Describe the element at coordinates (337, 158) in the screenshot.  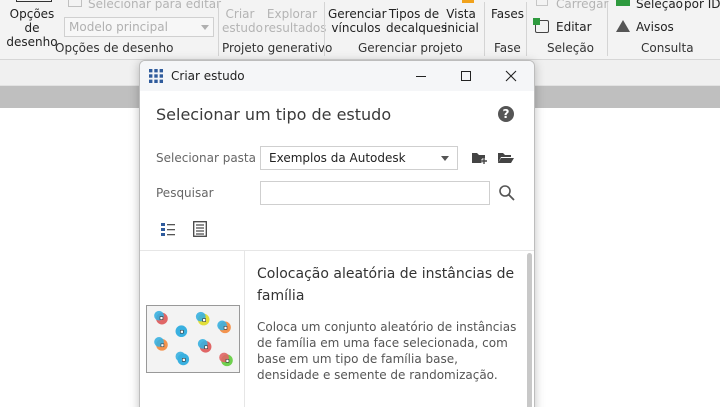
I see `folder-select-value: Exemplos da Autodesk` at that location.